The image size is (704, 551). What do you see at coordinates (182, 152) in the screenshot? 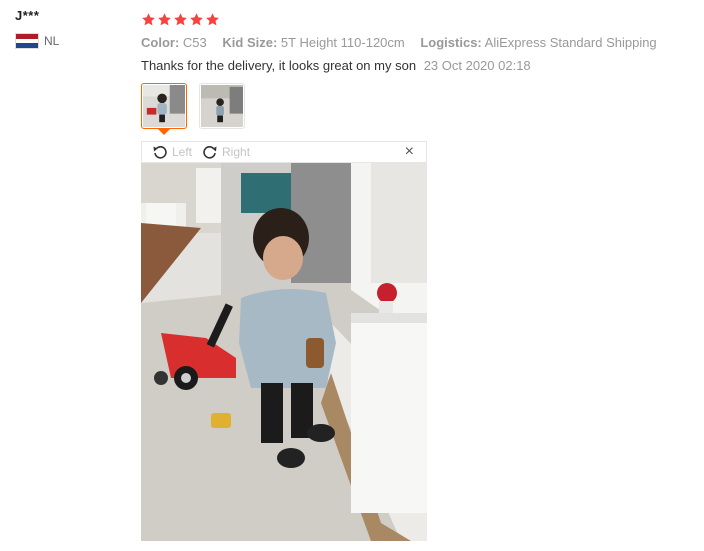
I see `rotate-left-label: Left` at bounding box center [182, 152].